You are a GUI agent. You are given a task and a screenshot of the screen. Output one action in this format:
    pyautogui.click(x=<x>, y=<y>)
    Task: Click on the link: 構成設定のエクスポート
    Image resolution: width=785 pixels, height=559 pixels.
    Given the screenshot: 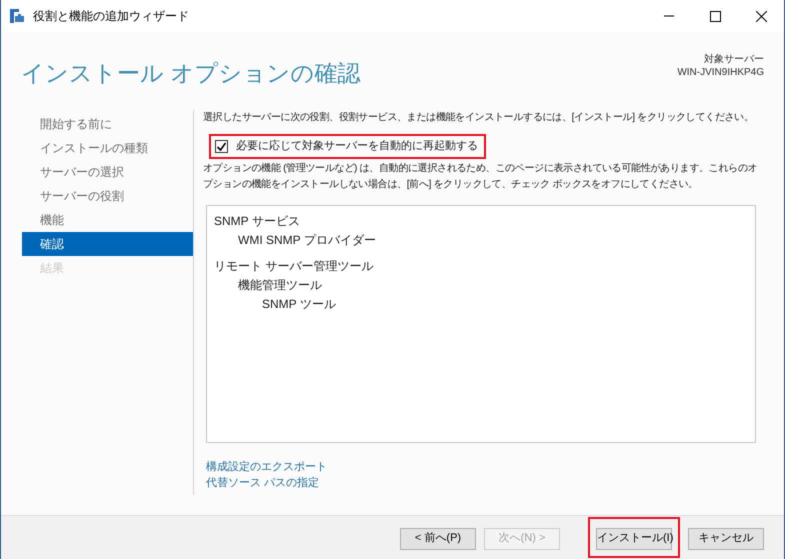 What is the action you would take?
    pyautogui.click(x=266, y=467)
    